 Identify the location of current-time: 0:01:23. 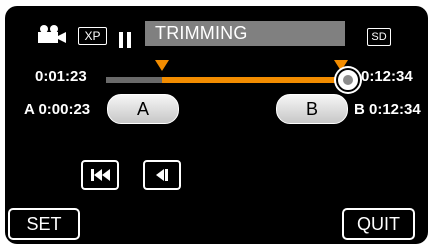
(61, 76).